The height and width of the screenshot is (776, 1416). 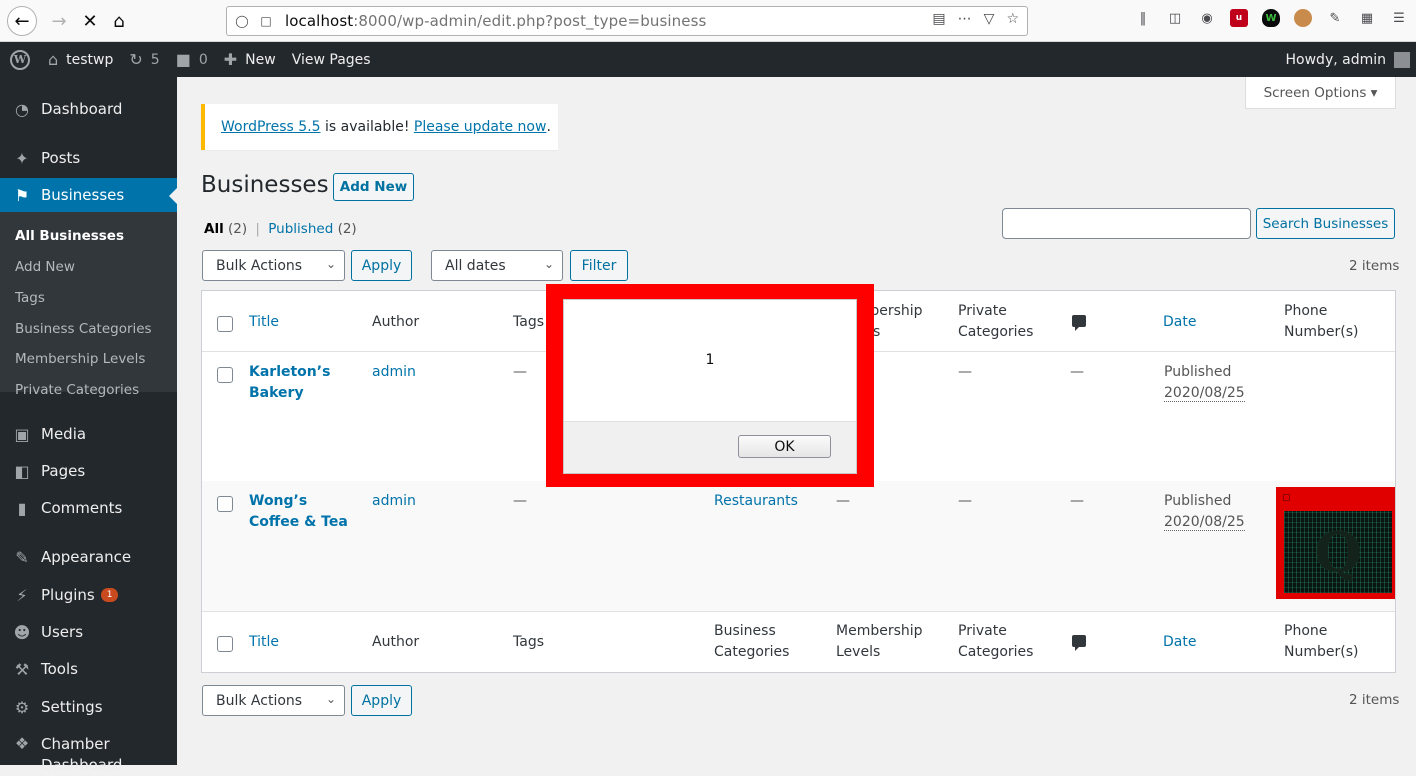 I want to click on new-content-menu: ✚ New, so click(x=250, y=59).